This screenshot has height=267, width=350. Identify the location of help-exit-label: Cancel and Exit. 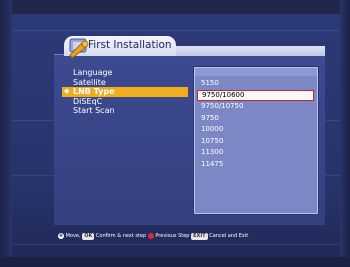
(229, 236).